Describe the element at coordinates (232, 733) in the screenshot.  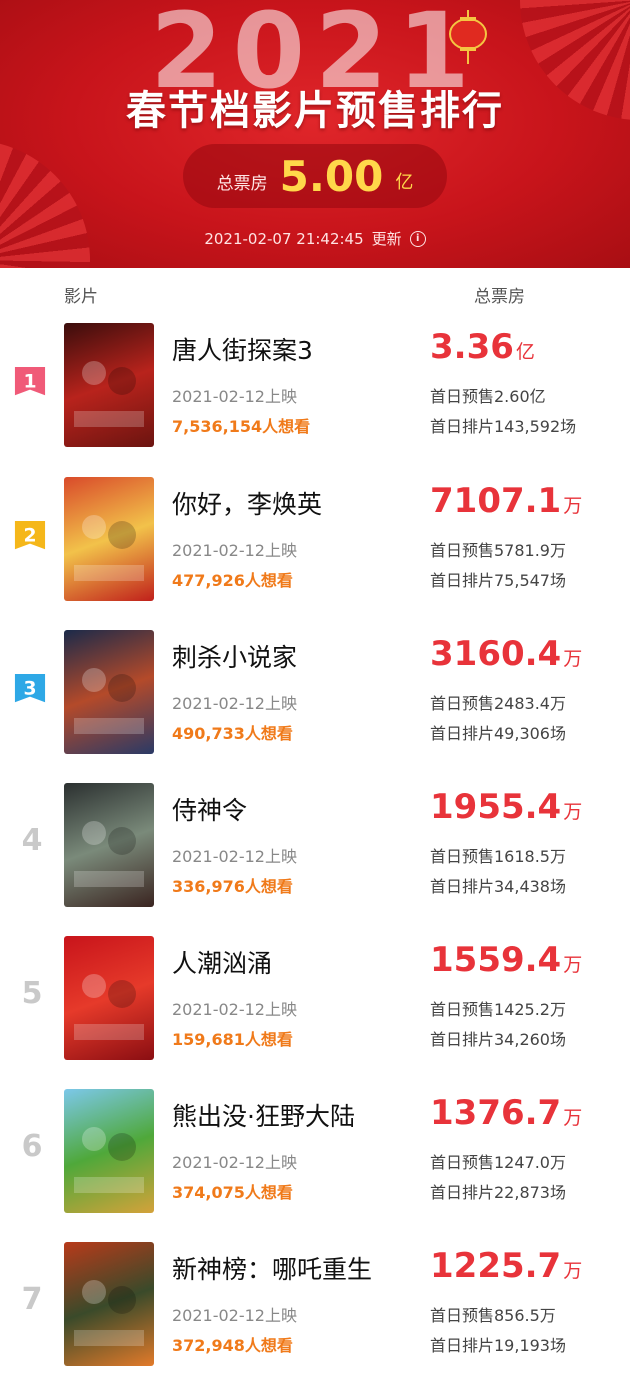
I see `want-to-see-count: 490,733人想看` at that location.